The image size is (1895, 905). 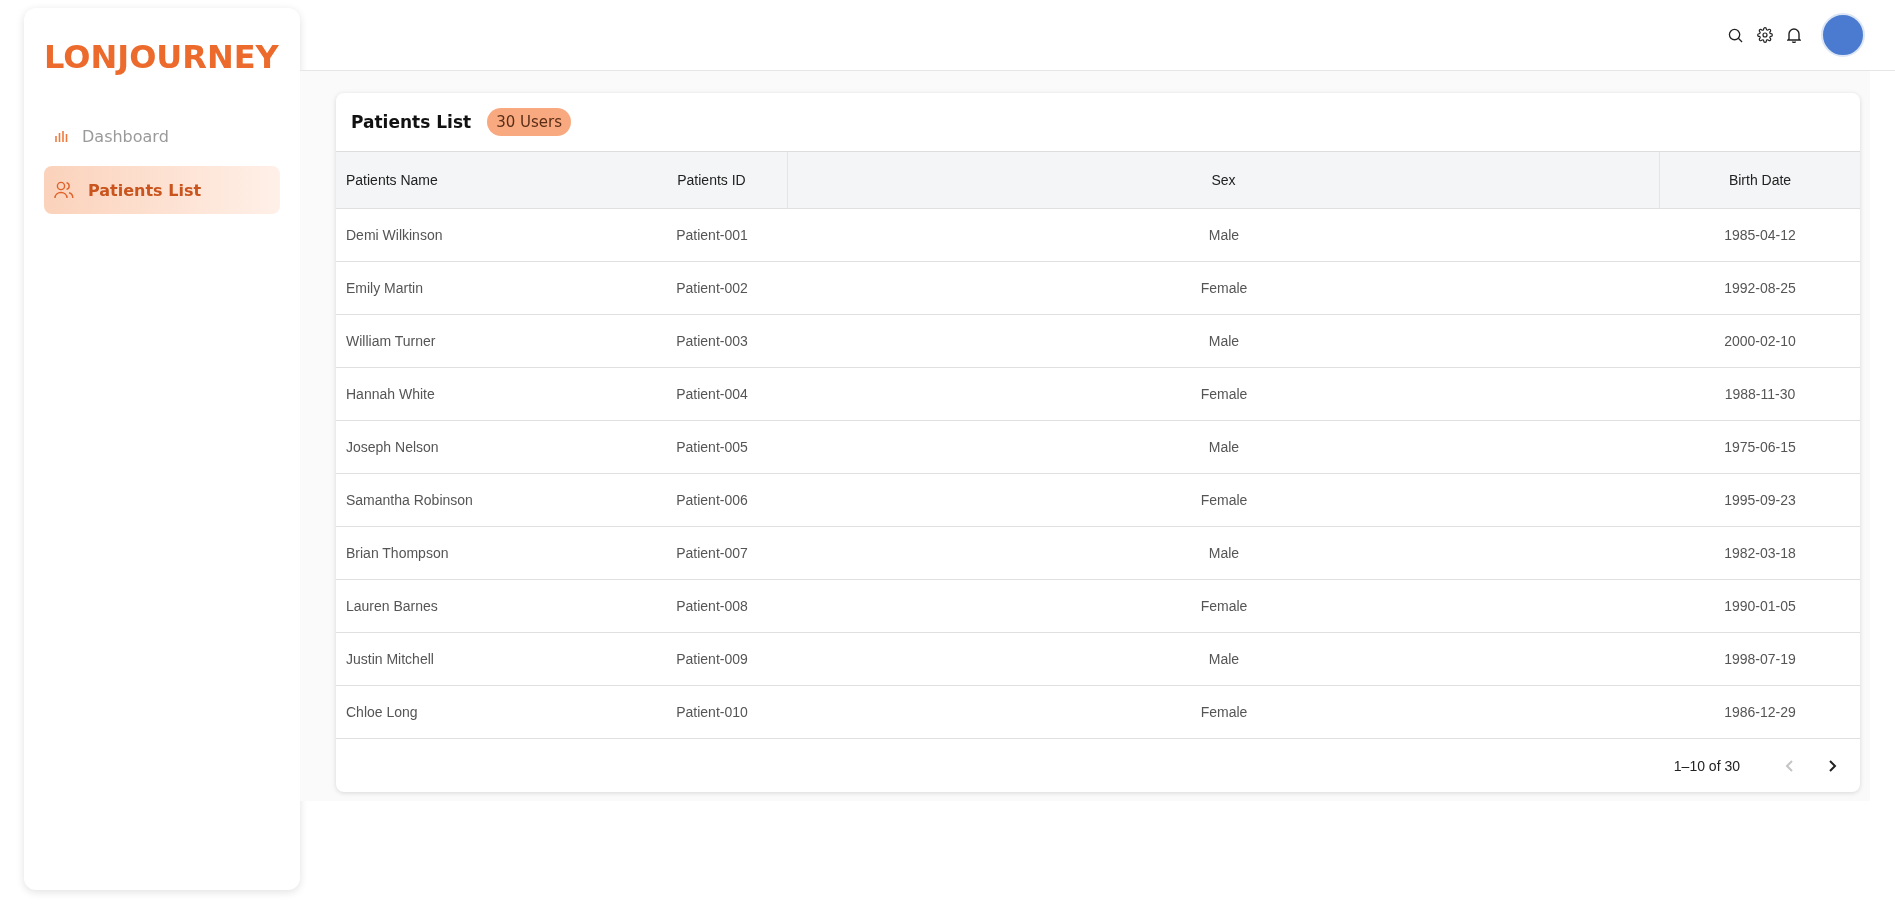 I want to click on table-cell: 1982-03-18, so click(x=1760, y=553).